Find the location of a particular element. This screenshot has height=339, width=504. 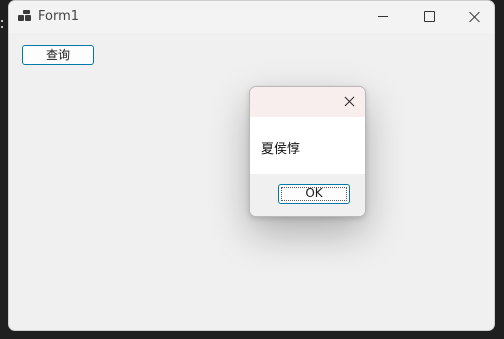

title-bar: Form1 is located at coordinates (251, 17).